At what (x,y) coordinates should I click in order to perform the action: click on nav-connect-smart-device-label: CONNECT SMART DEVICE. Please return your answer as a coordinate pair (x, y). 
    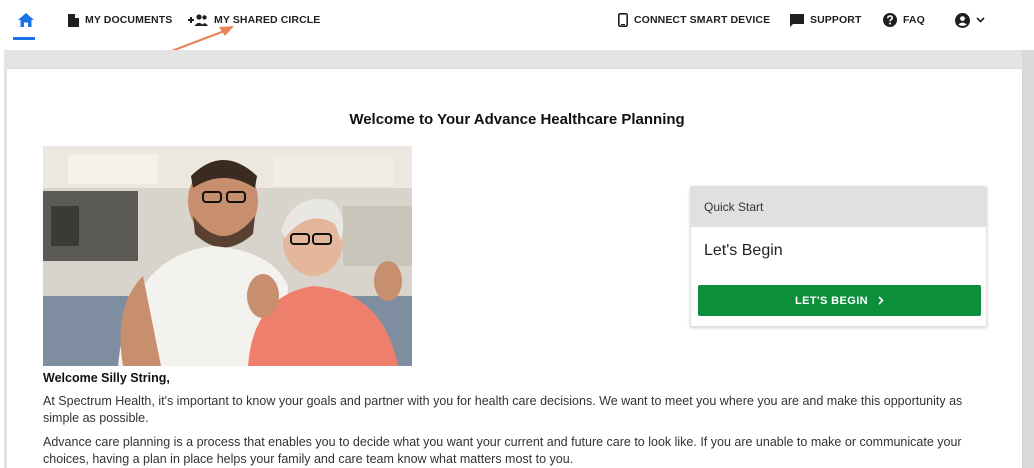
    Looking at the image, I should click on (702, 20).